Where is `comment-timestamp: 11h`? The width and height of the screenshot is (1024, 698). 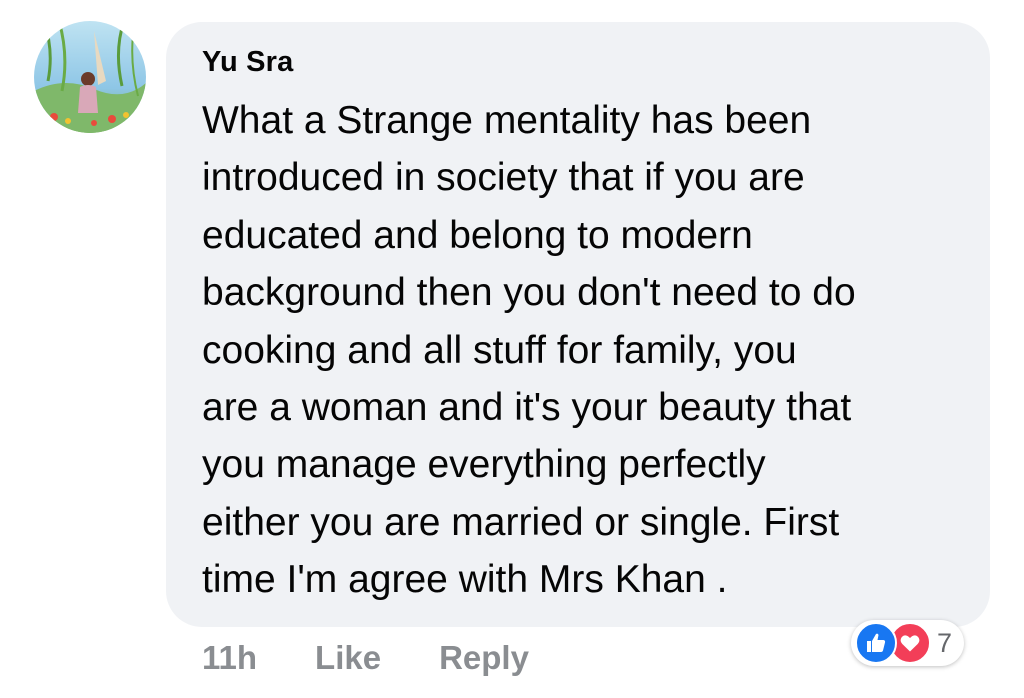
comment-timestamp: 11h is located at coordinates (229, 658).